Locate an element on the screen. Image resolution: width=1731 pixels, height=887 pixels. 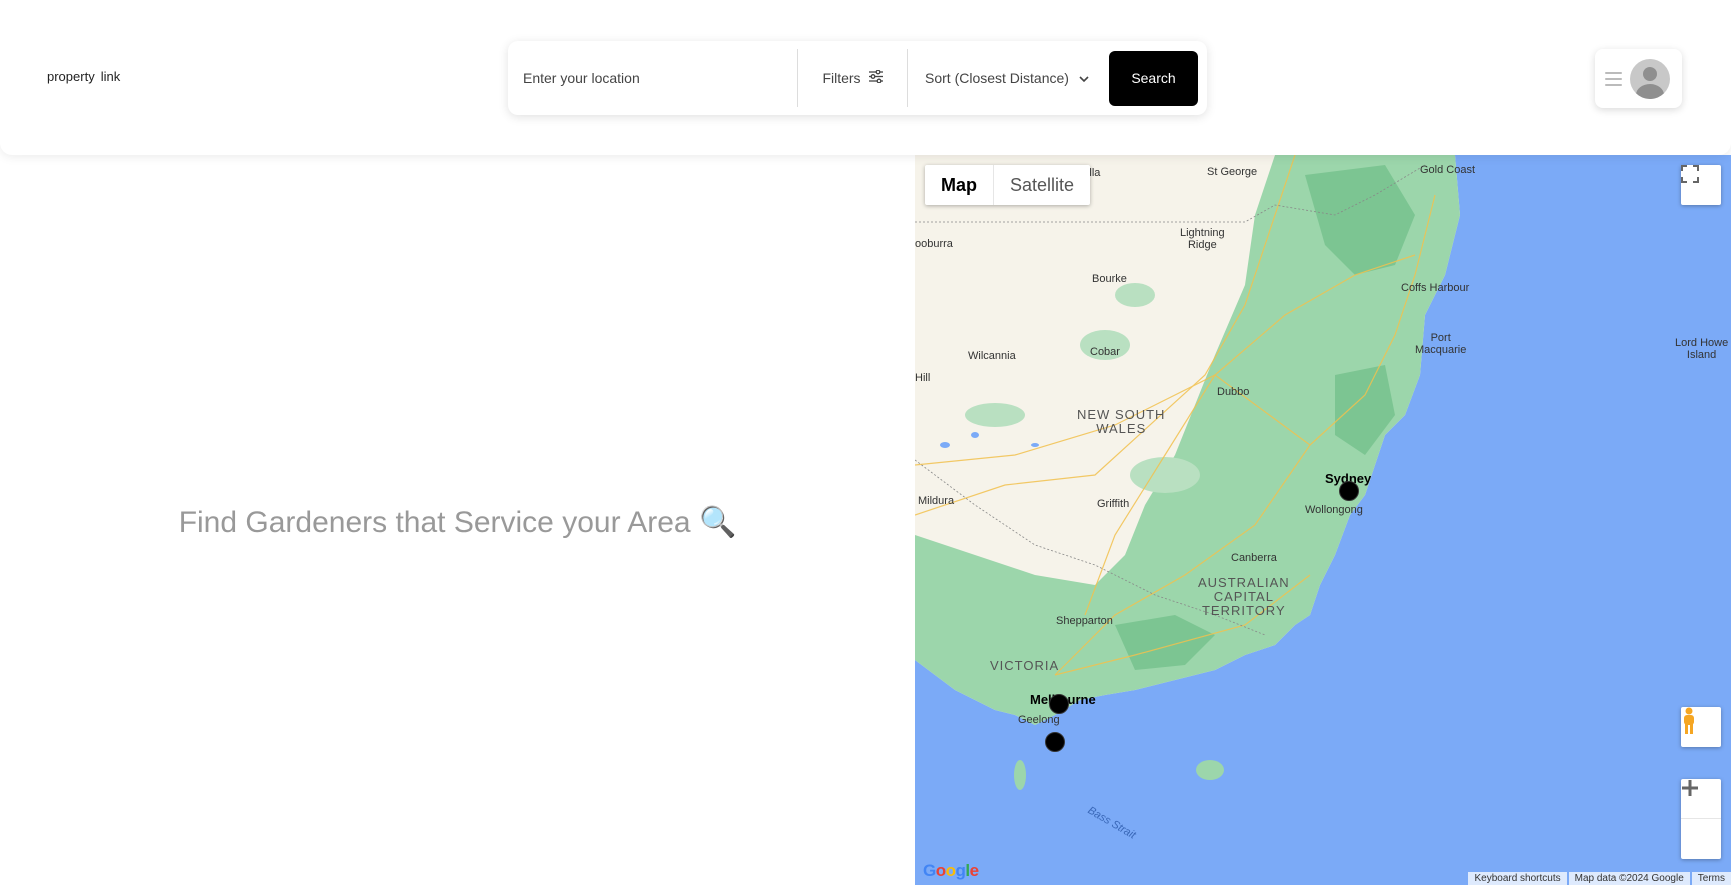
zoom-controls is located at coordinates (1701, 819).